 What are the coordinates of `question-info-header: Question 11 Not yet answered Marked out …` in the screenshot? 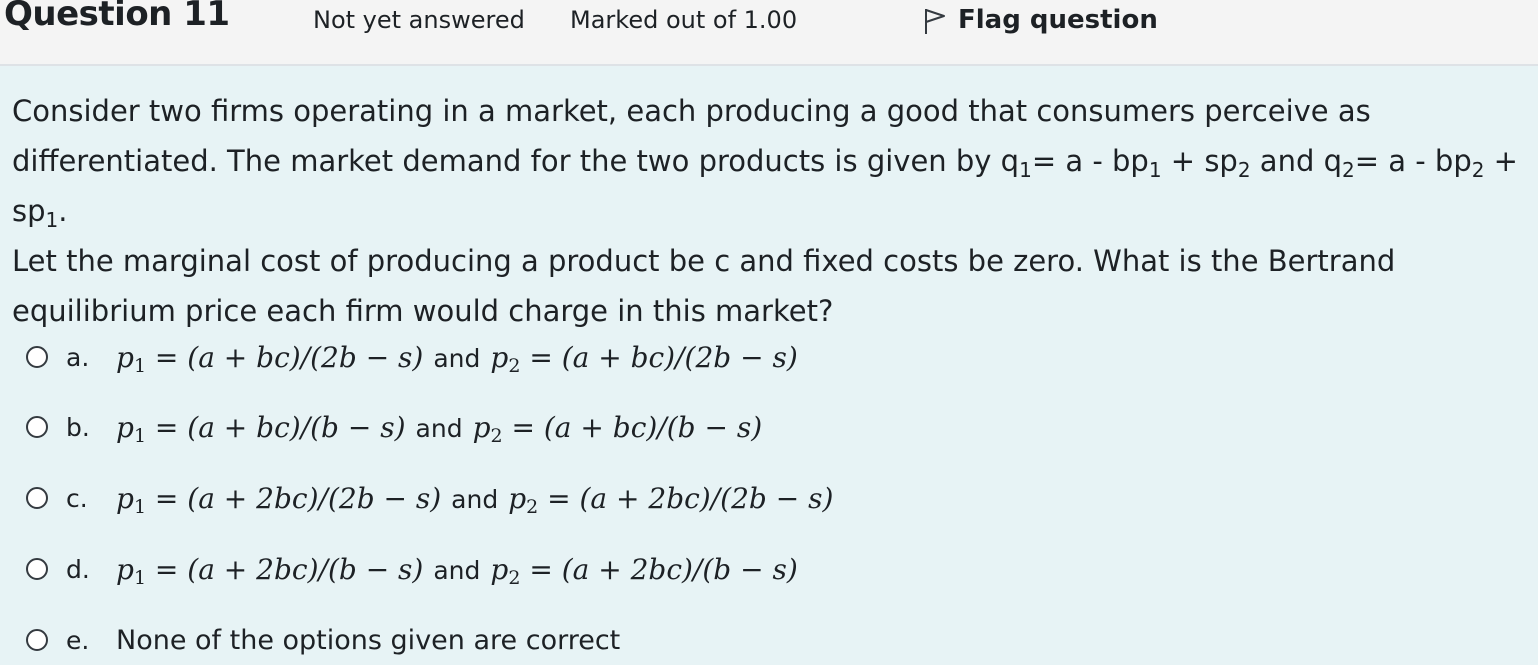 It's located at (769, 33).